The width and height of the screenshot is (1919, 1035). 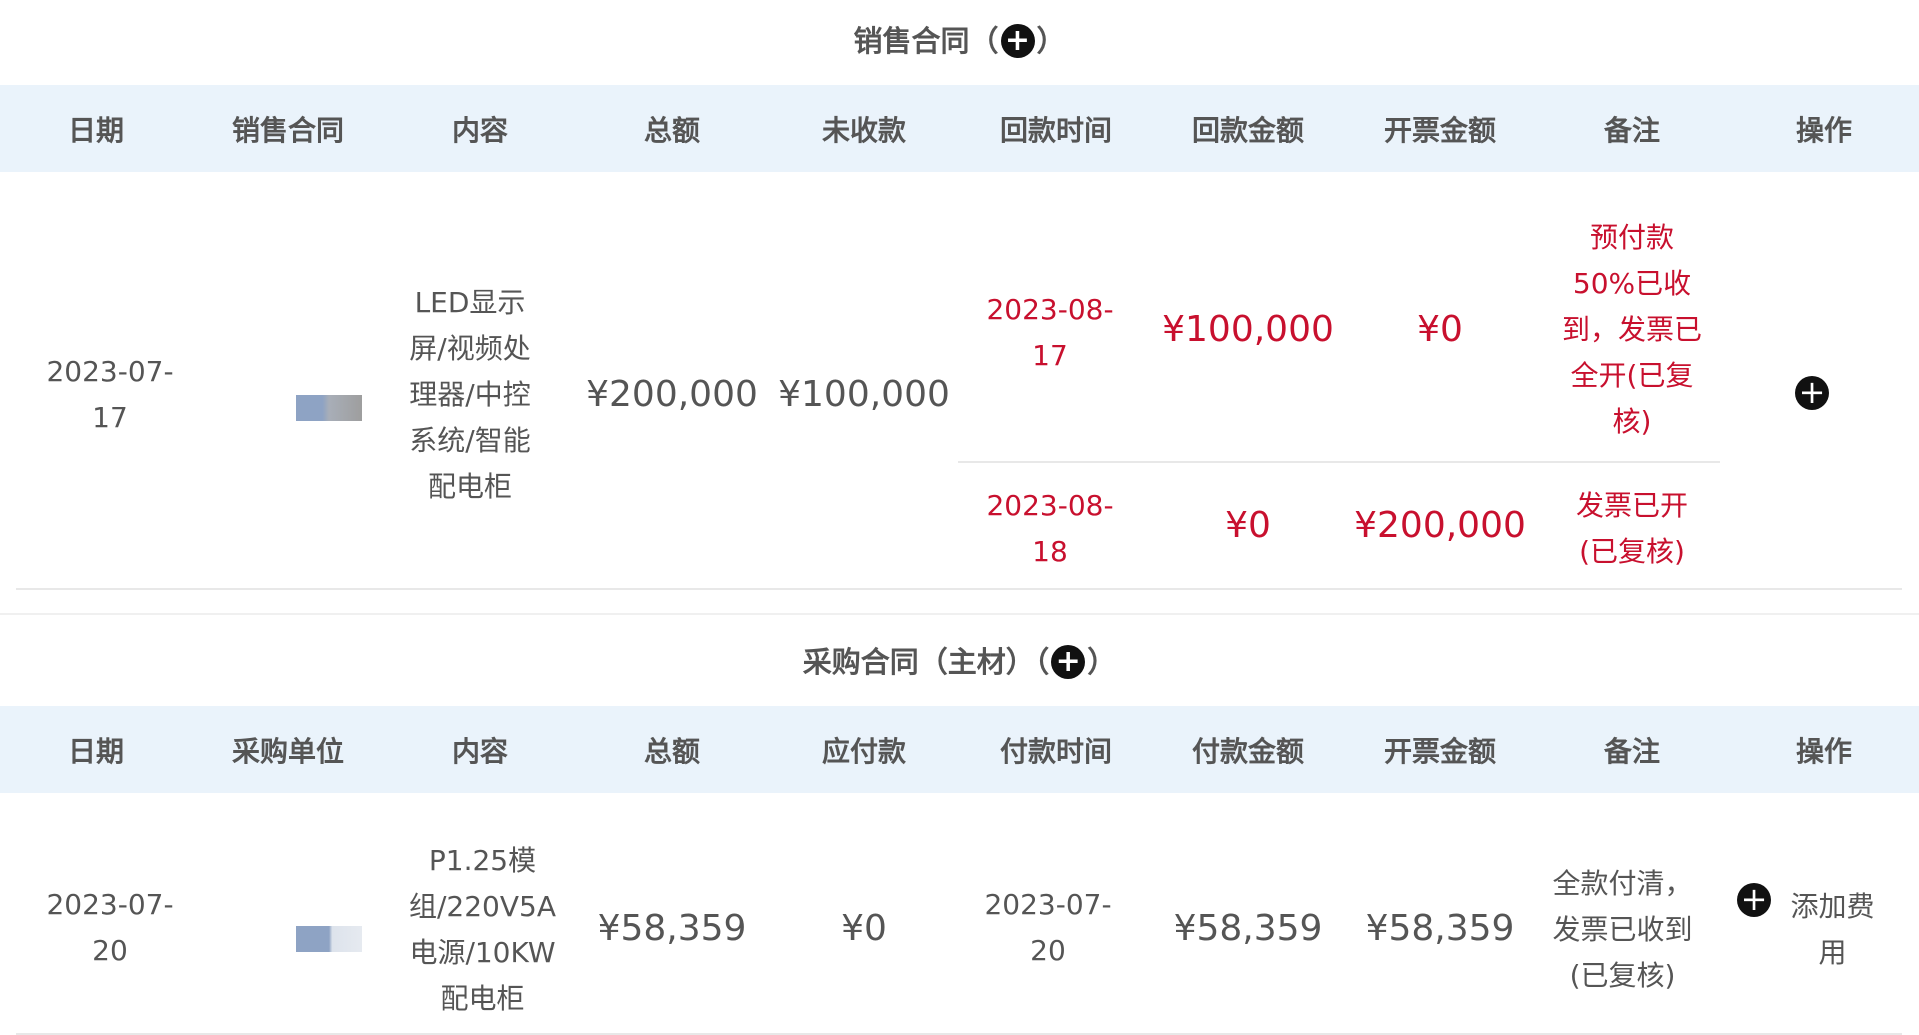 What do you see at coordinates (329, 408) in the screenshot?
I see `contract-file-thumbnail` at bounding box center [329, 408].